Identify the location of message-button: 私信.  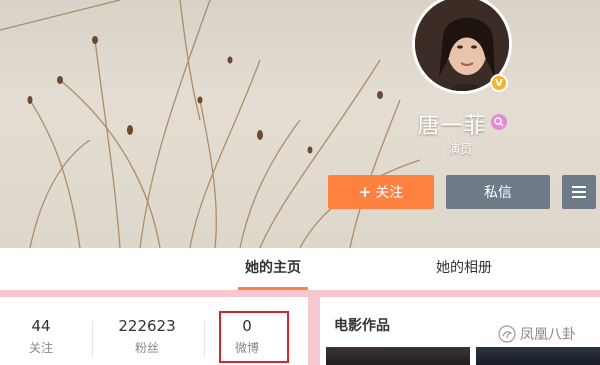
(498, 192).